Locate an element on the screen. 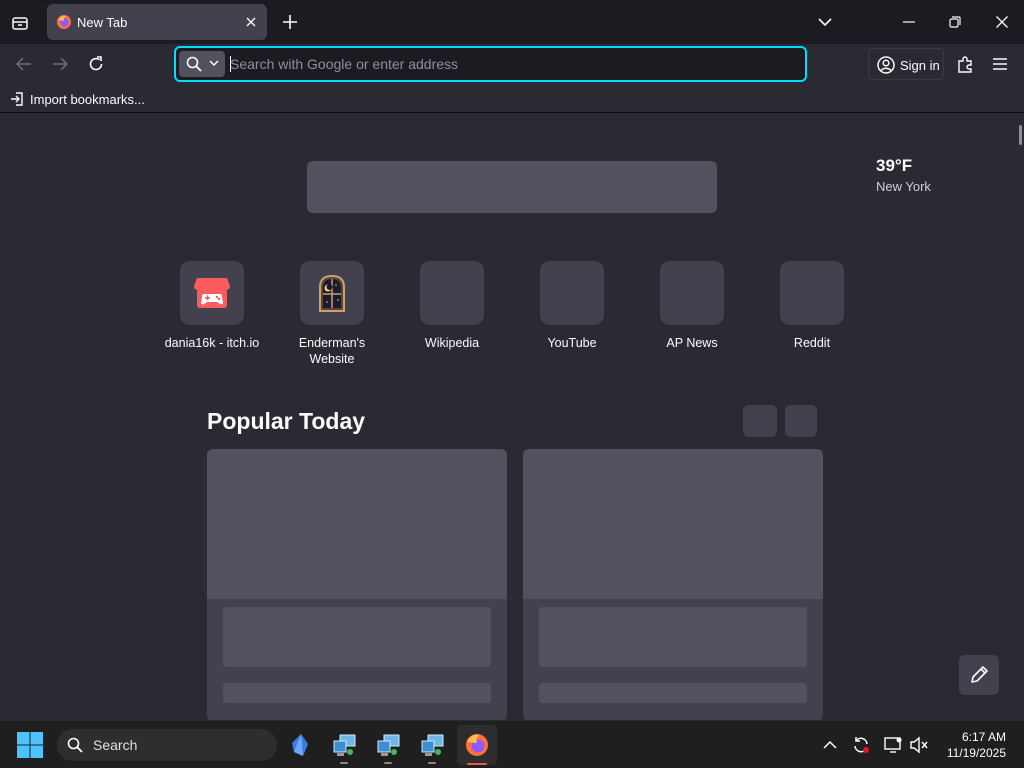  search-box-placeholder is located at coordinates (512, 187).